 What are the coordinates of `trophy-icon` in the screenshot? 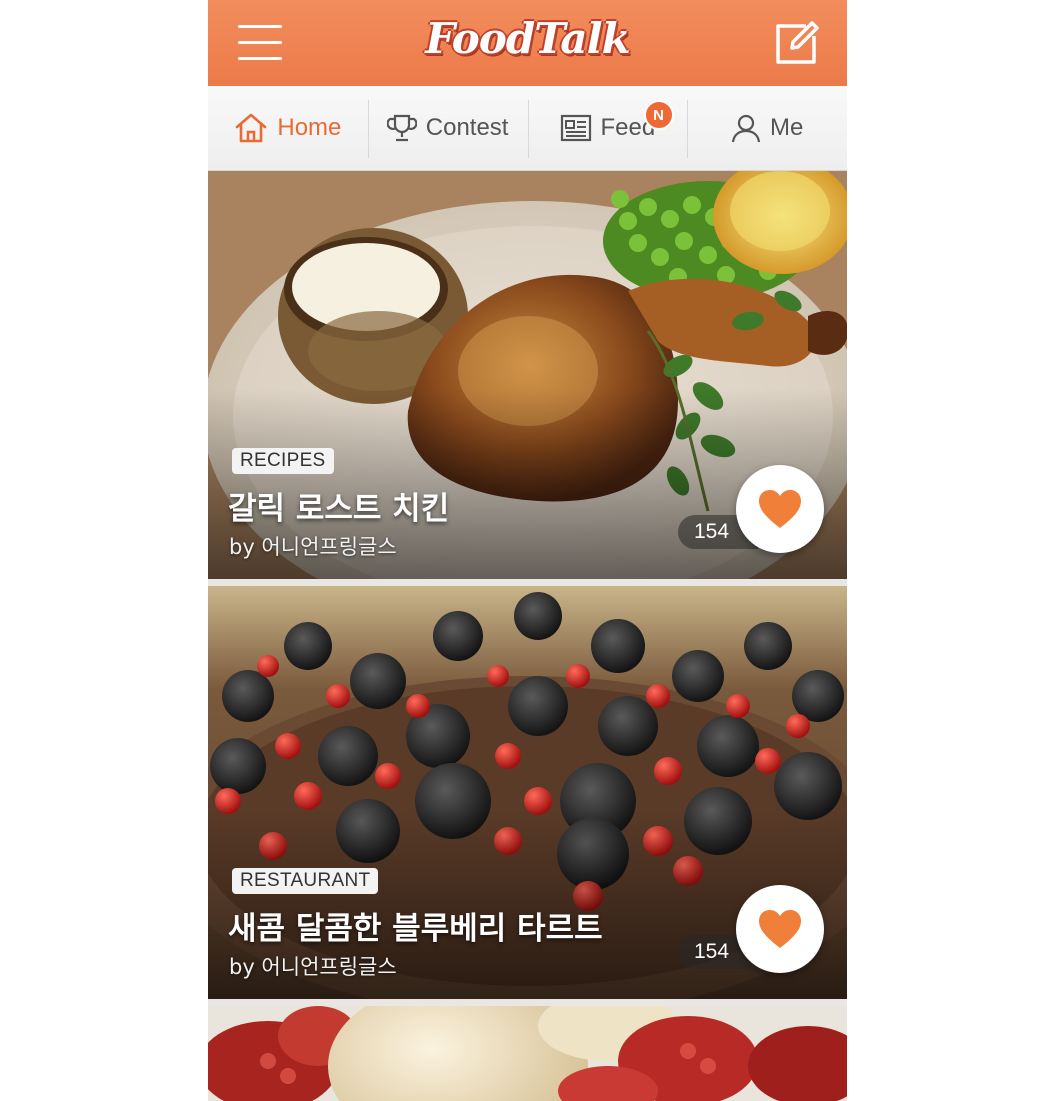 It's located at (401, 128).